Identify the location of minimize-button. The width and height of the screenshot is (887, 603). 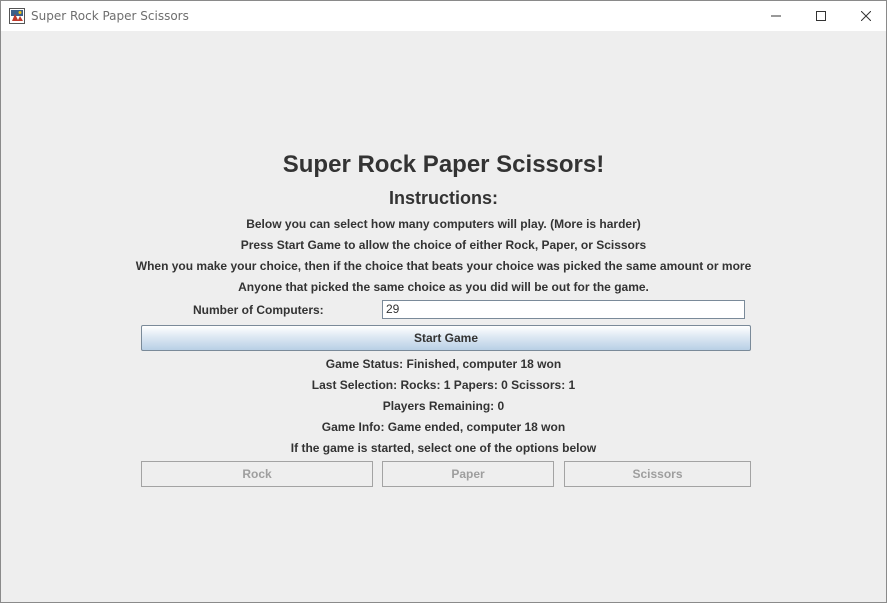
(776, 16).